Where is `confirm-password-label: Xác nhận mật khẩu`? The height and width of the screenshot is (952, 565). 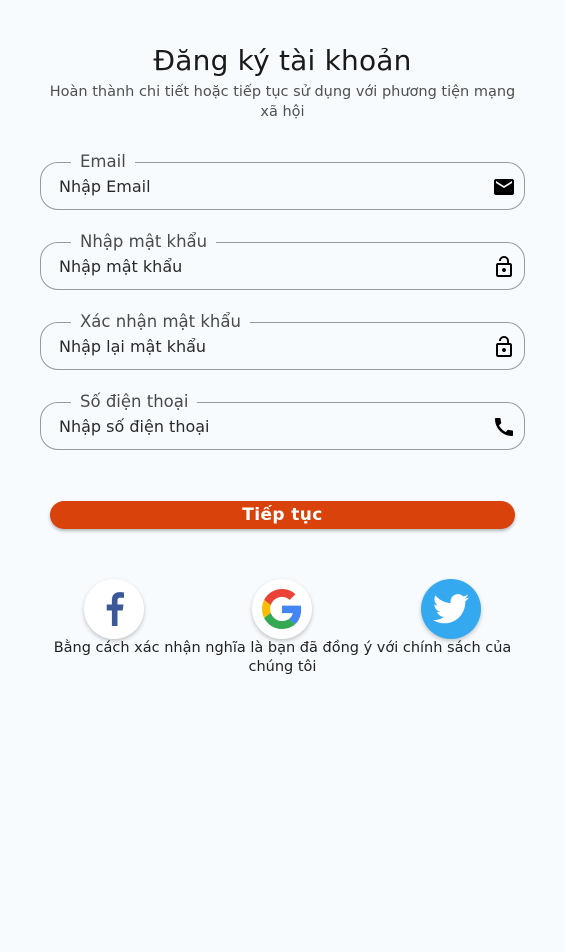
confirm-password-label: Xác nhận mật khẩu is located at coordinates (160, 322).